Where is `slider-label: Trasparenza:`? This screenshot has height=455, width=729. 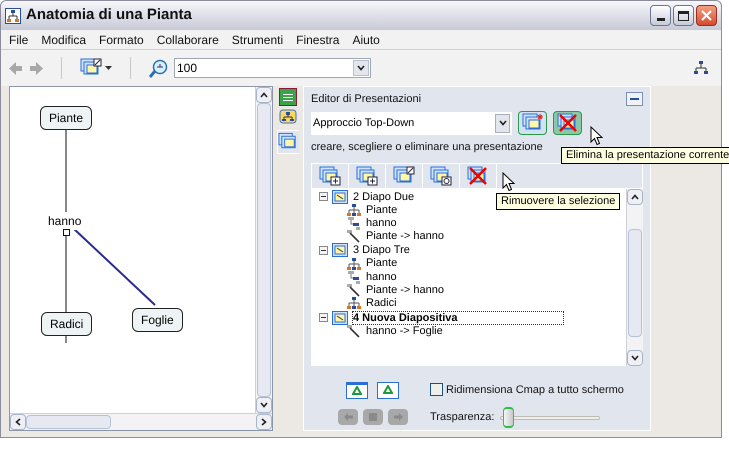
slider-label: Trasparenza: is located at coordinates (462, 418).